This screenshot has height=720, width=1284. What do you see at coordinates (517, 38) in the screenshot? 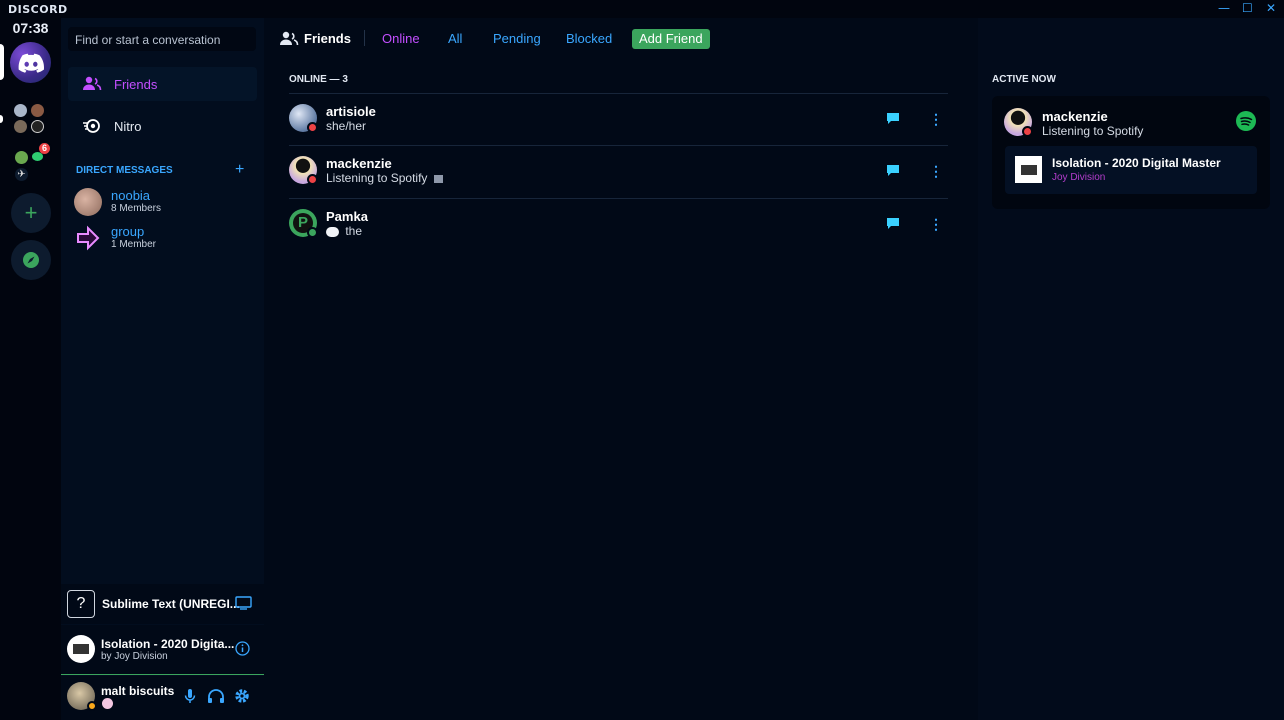
I see `tab-pending: Pending` at bounding box center [517, 38].